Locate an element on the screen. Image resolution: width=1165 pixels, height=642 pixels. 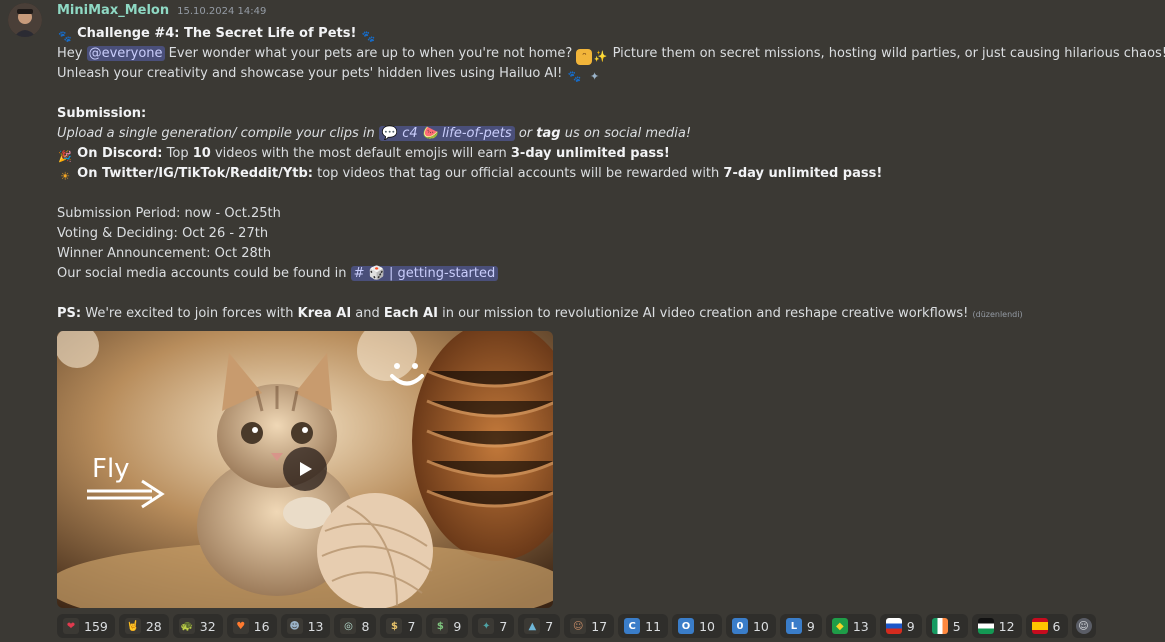
party-popper-icon: 🎉 is located at coordinates (65, 156).